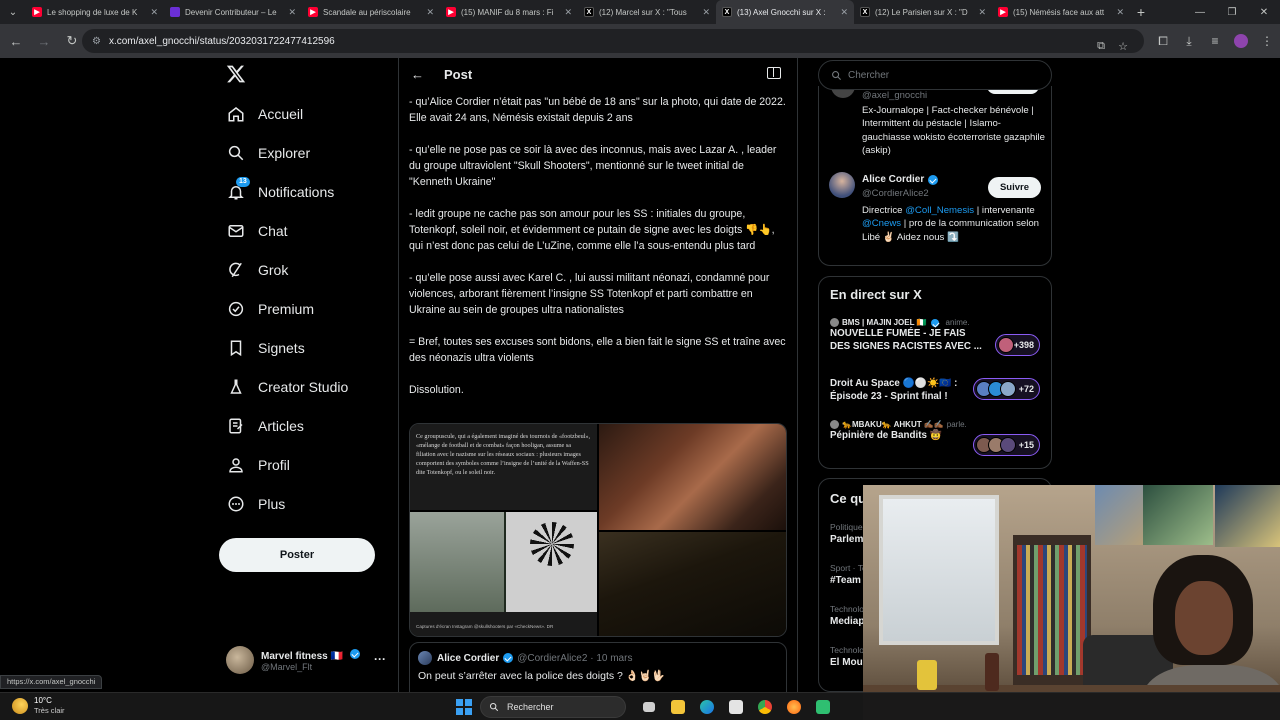 The width and height of the screenshot is (1280, 720). What do you see at coordinates (589, 12) in the screenshot?
I see `x-icon: X` at bounding box center [589, 12].